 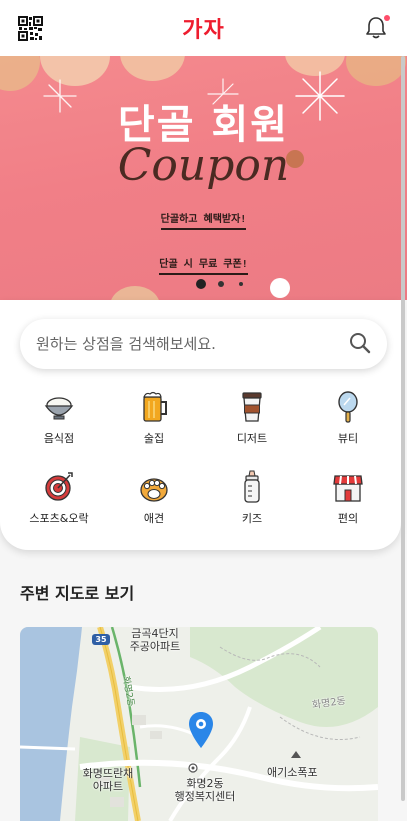 I want to click on scrollbar, so click(x=403, y=428).